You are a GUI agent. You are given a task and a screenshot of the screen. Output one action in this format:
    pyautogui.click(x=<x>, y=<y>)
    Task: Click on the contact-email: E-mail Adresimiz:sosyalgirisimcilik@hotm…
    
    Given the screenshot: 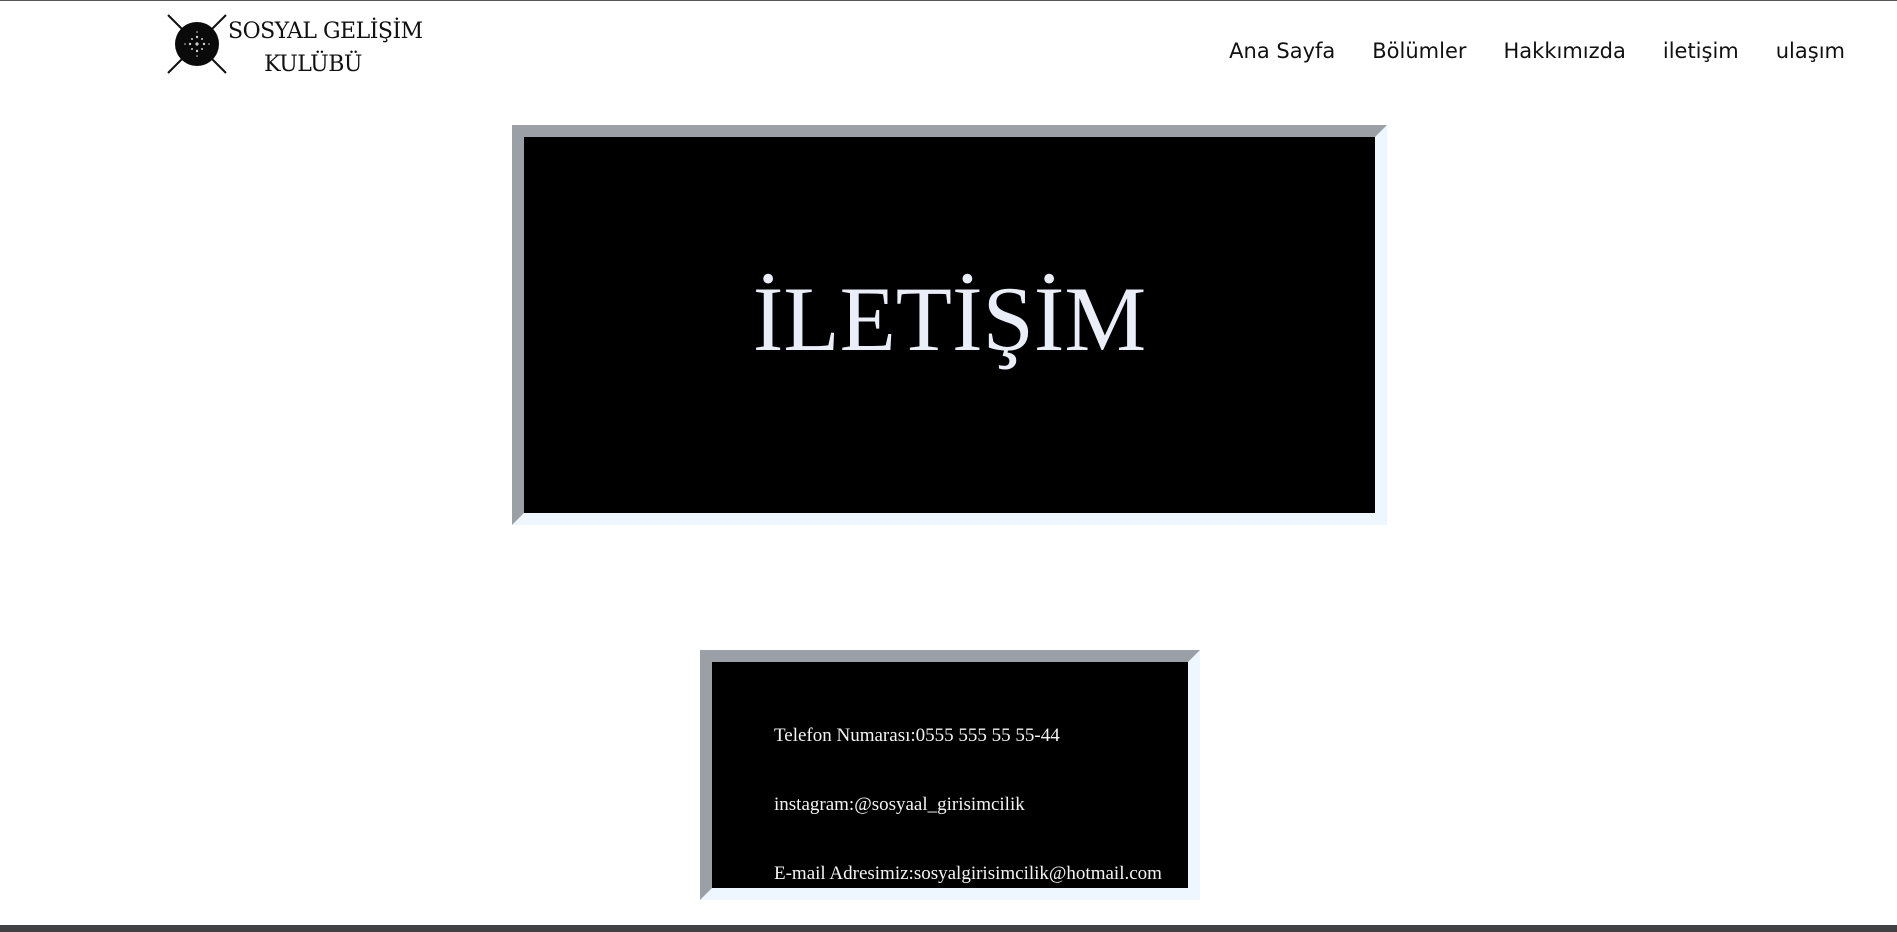 What is the action you would take?
    pyautogui.click(x=968, y=873)
    